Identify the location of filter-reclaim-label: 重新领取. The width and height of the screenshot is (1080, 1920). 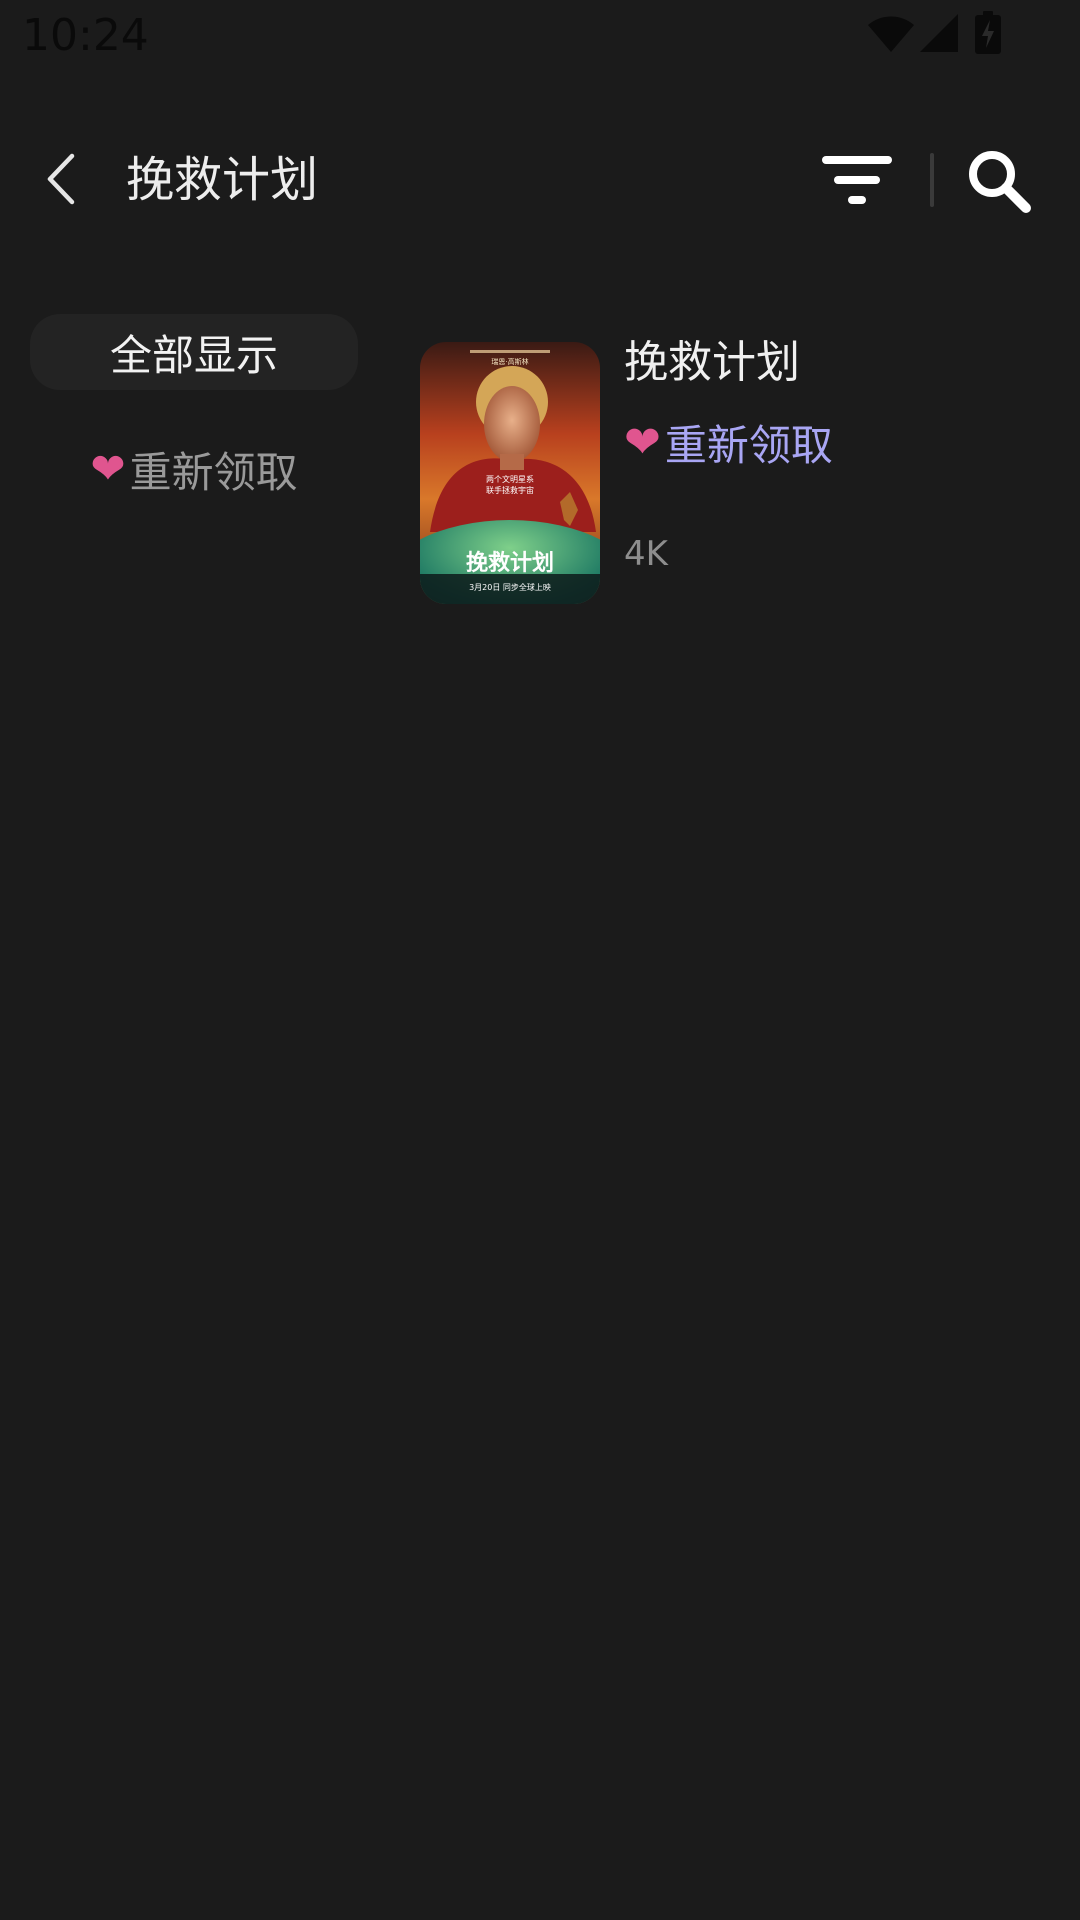
(213, 472).